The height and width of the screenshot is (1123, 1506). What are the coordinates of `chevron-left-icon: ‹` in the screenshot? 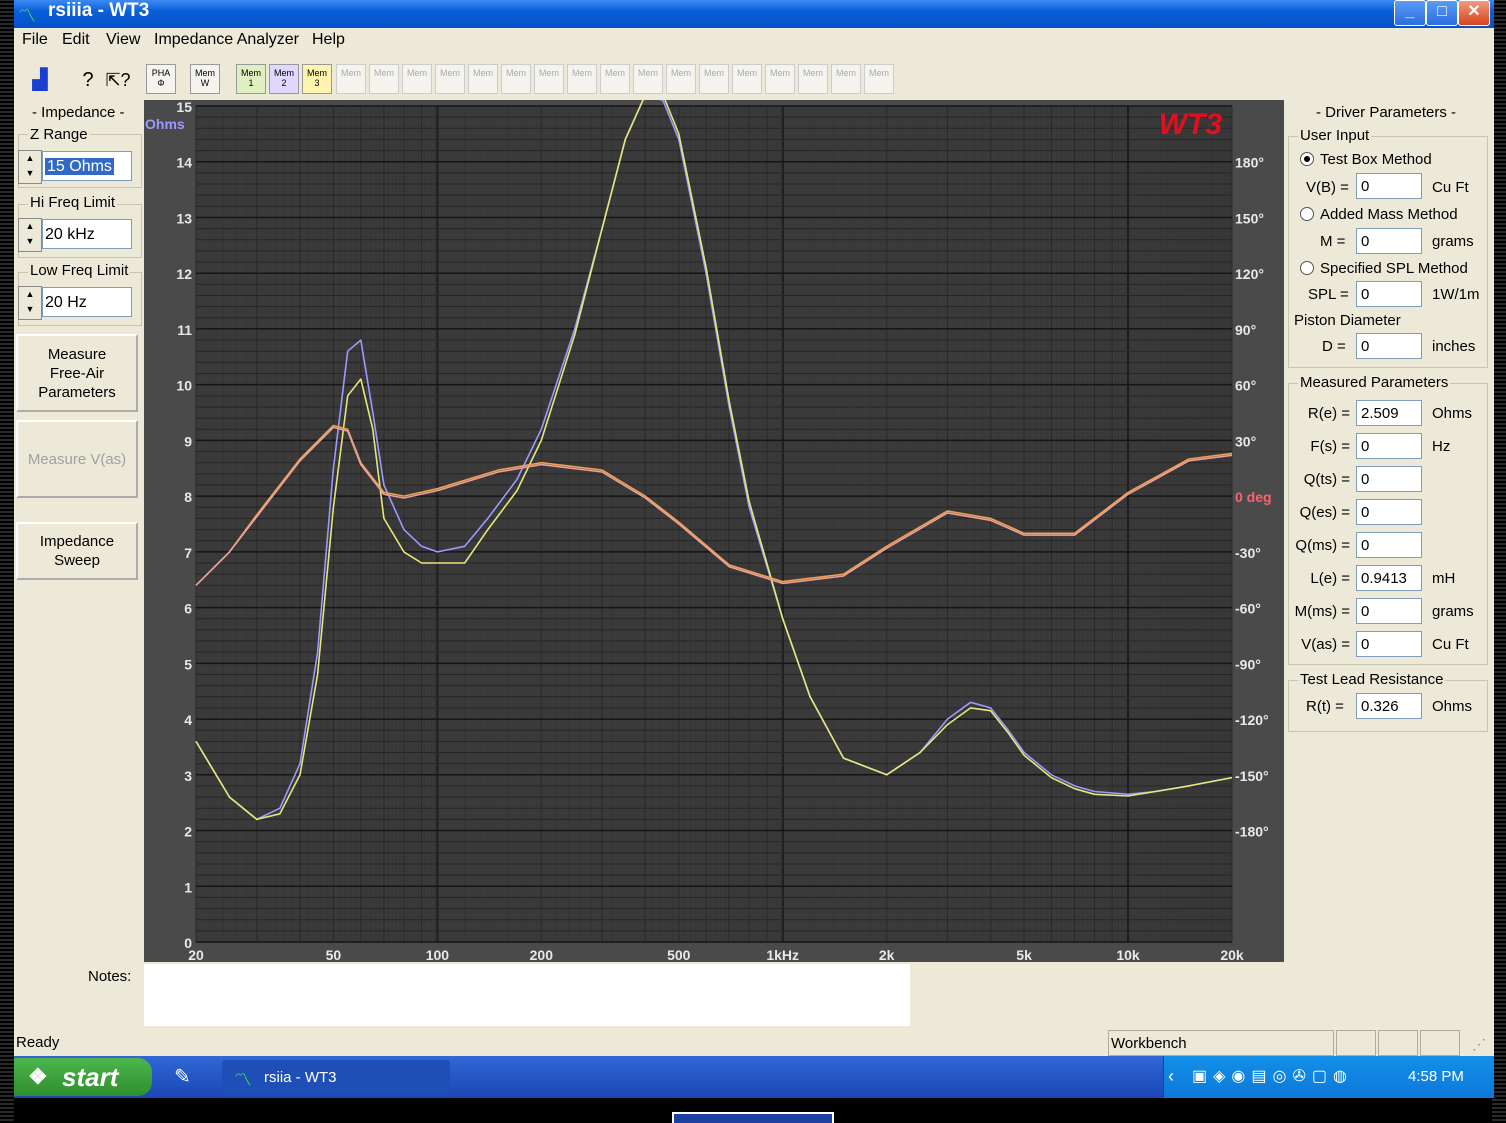 It's located at (1171, 1076).